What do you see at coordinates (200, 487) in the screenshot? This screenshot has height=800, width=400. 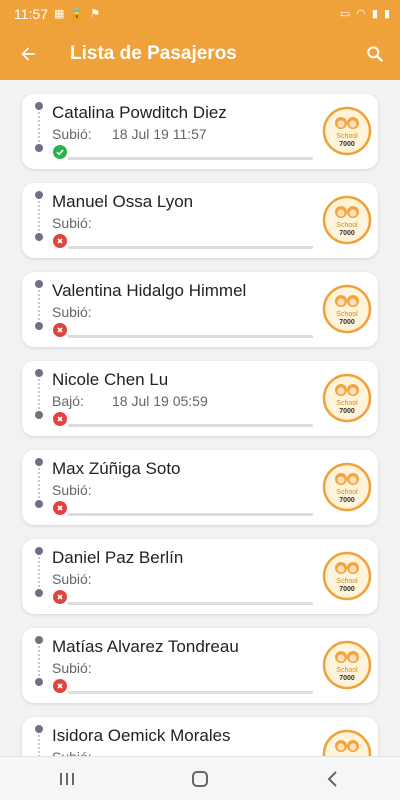 I see `passenger-card: Max Zúñiga Soto Subió: School 7000` at bounding box center [200, 487].